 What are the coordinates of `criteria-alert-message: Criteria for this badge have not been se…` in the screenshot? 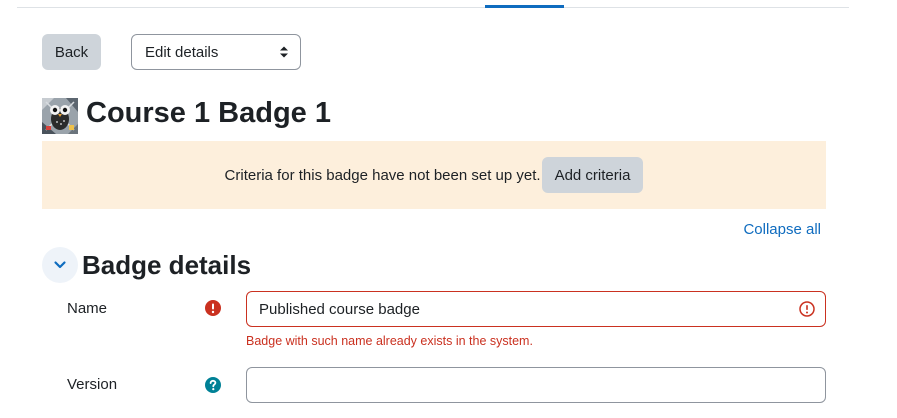 It's located at (382, 175).